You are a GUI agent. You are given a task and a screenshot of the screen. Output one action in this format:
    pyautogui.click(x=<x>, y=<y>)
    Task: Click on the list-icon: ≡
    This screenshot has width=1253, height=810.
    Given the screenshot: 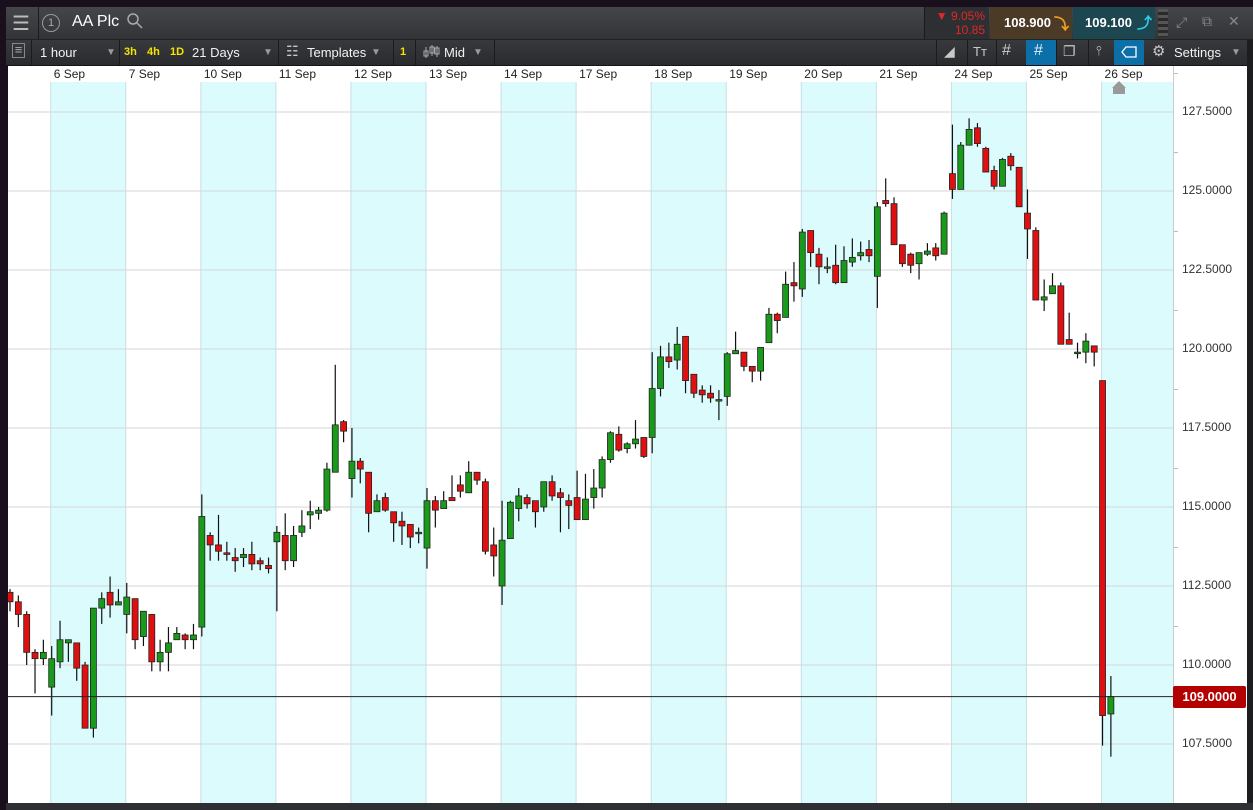 What is the action you would take?
    pyautogui.click(x=18, y=50)
    